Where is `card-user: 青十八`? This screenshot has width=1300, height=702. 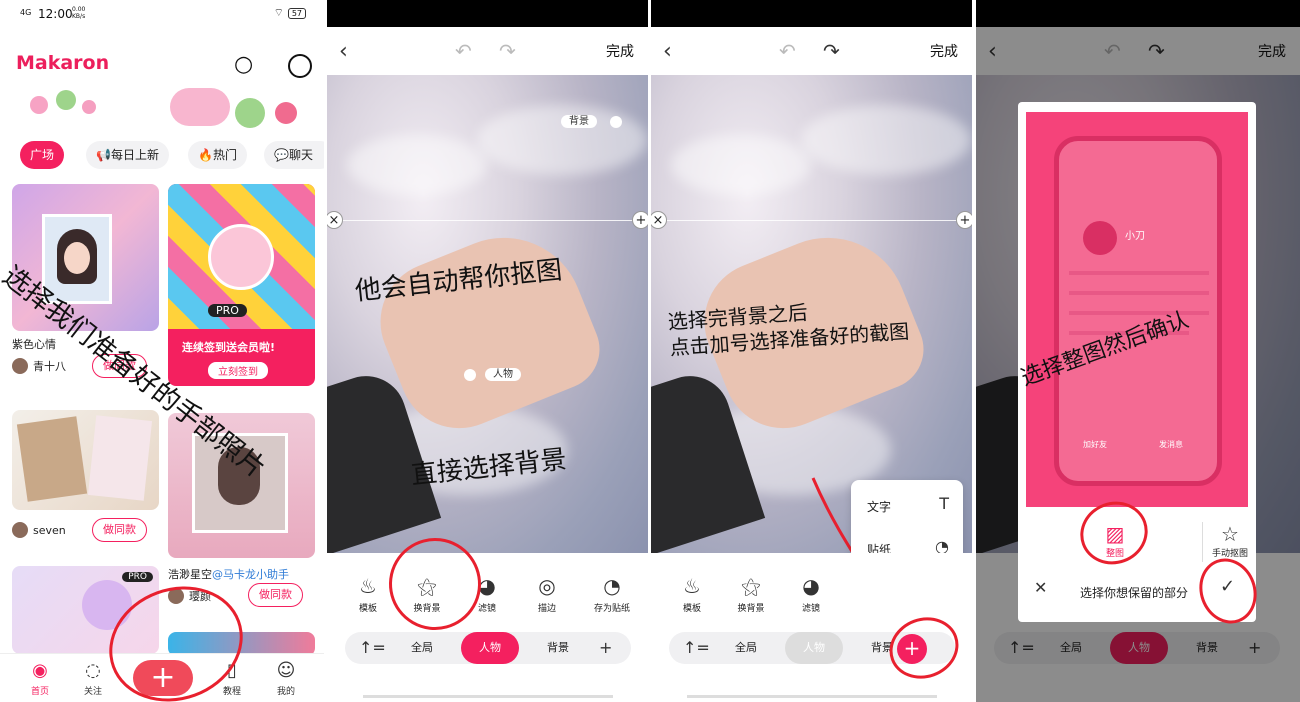 card-user: 青十八 is located at coordinates (39, 366).